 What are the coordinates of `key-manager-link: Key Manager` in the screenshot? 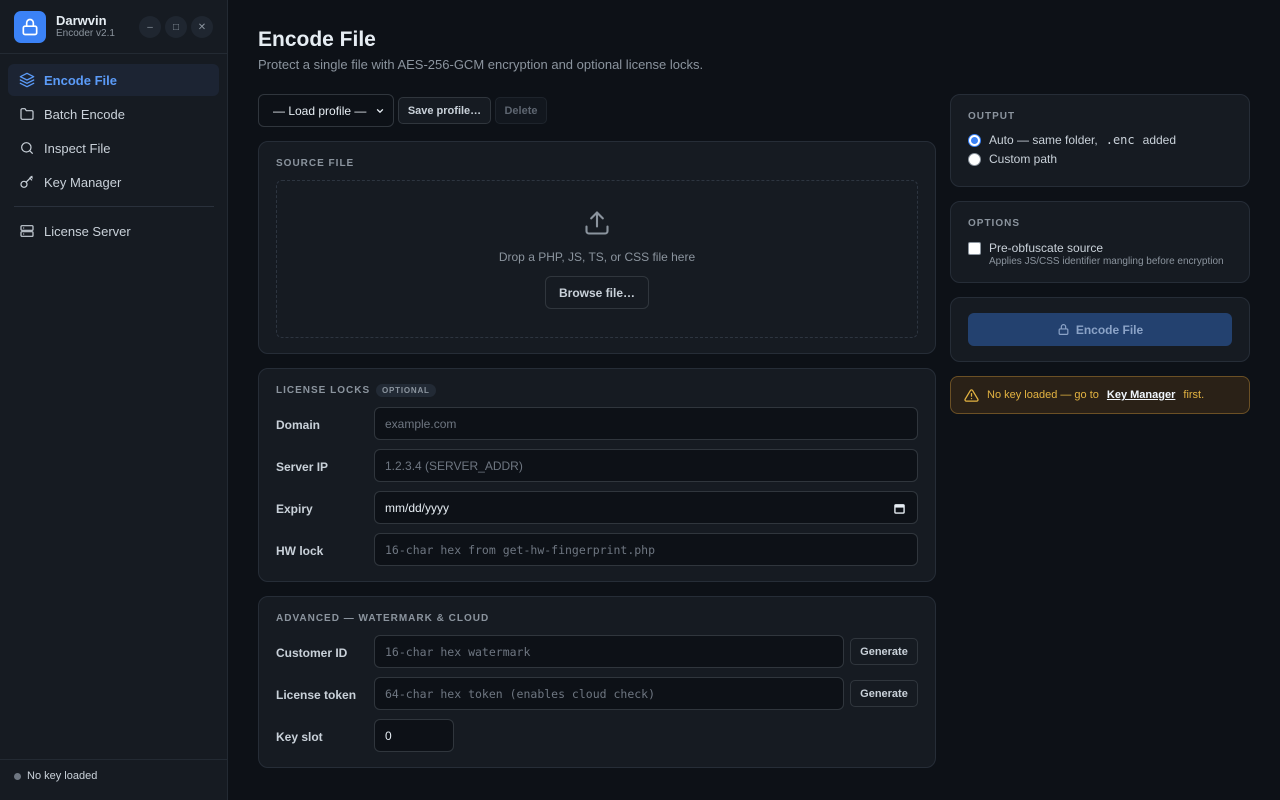 It's located at (1141, 395).